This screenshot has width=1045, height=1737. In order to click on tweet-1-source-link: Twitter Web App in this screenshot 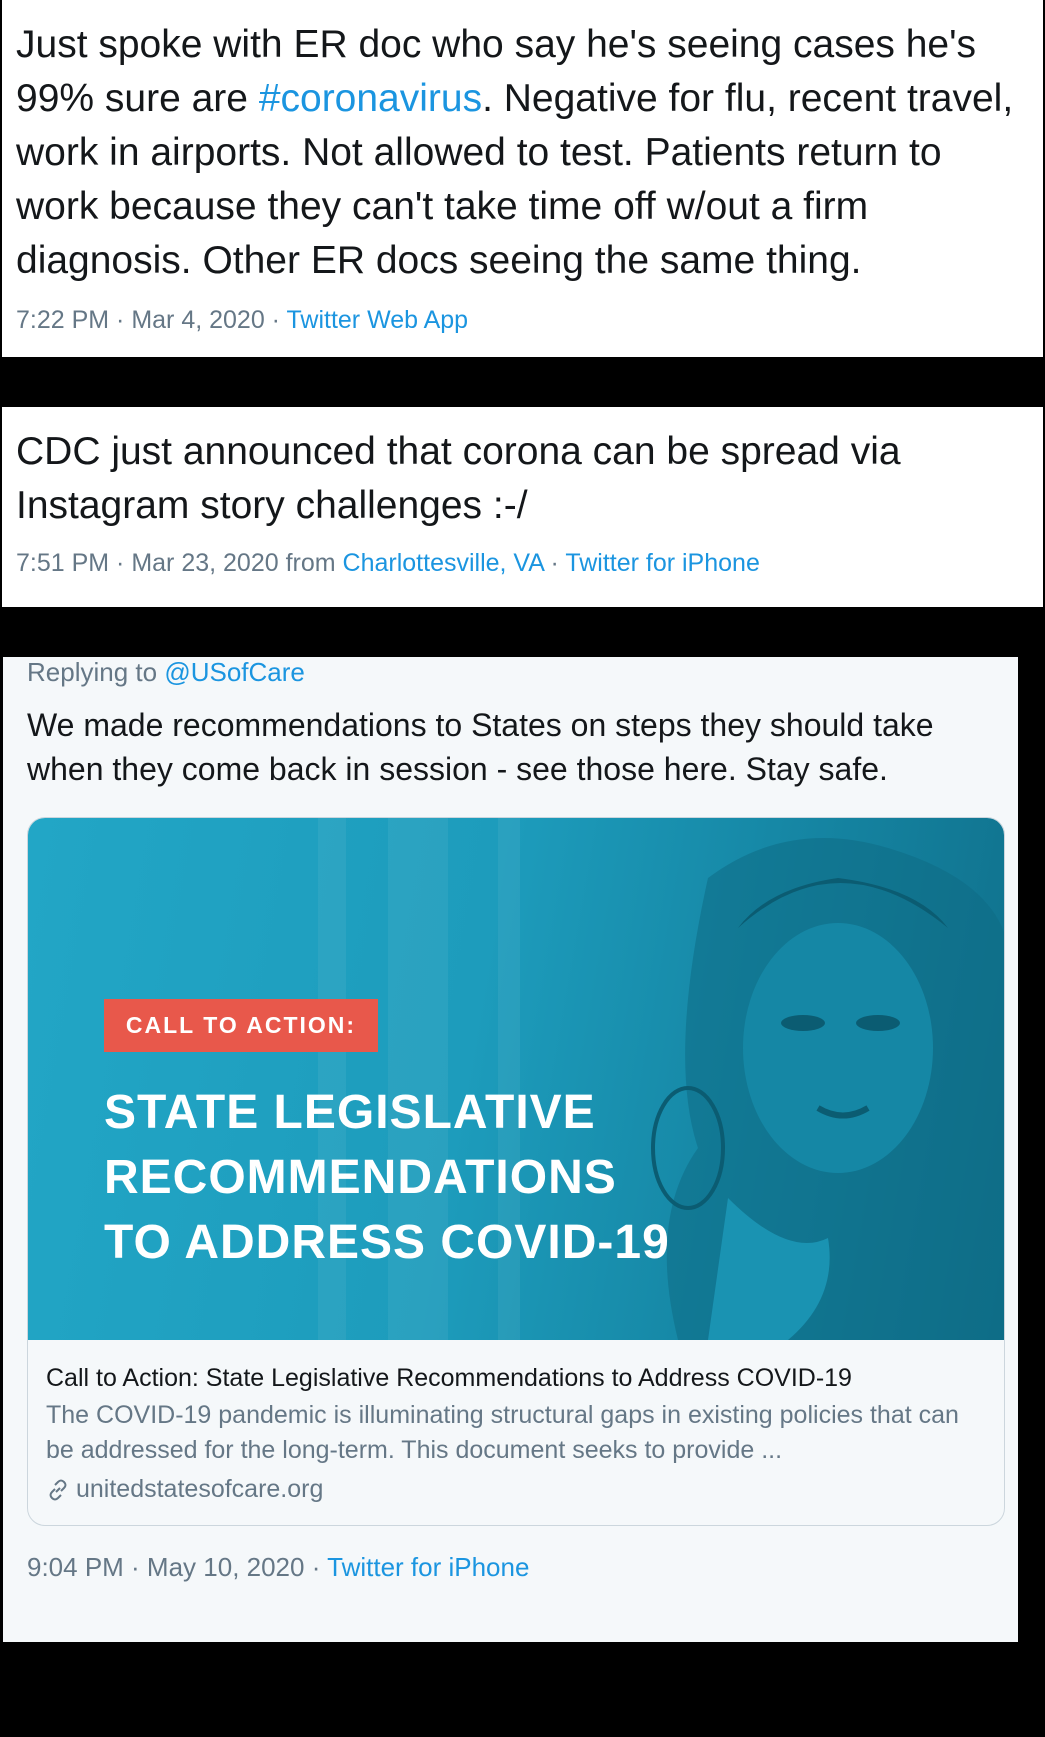, I will do `click(378, 320)`.